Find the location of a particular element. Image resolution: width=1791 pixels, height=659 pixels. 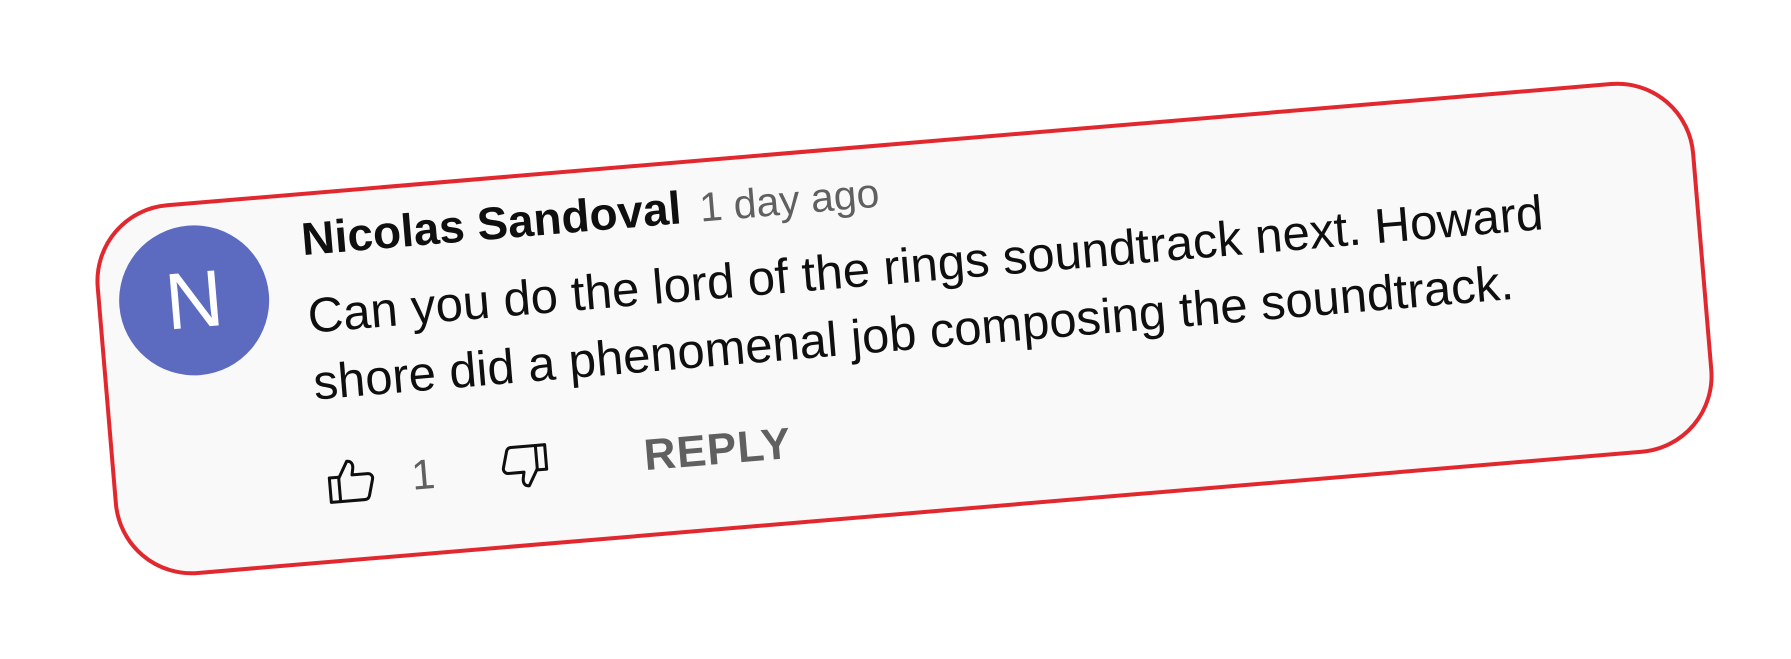

like-button is located at coordinates (351, 480).